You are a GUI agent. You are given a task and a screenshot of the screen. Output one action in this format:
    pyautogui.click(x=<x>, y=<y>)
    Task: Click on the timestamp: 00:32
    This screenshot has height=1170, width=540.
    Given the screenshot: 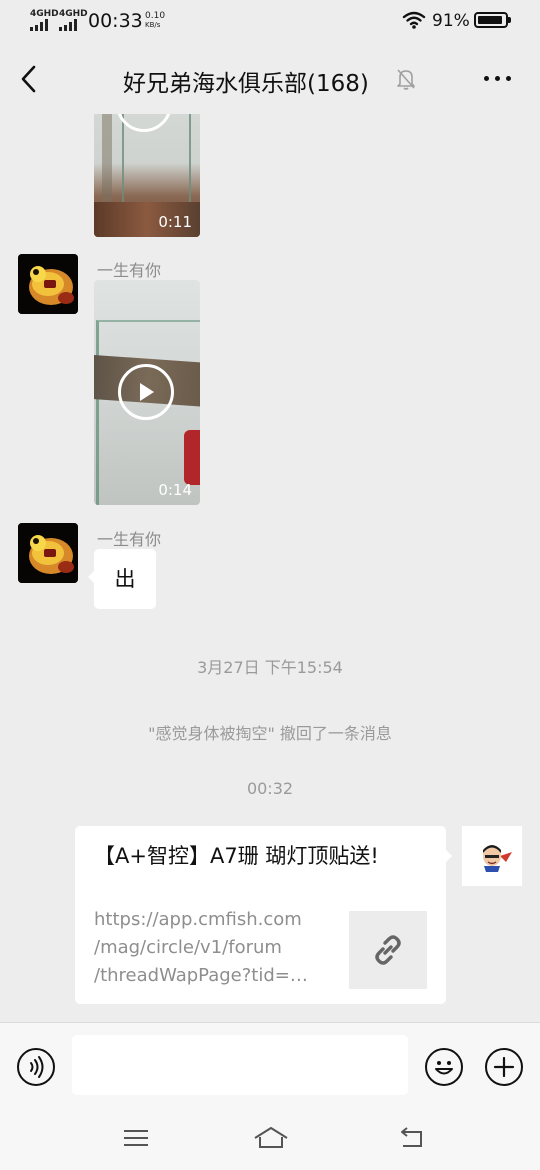 What is the action you would take?
    pyautogui.click(x=270, y=788)
    